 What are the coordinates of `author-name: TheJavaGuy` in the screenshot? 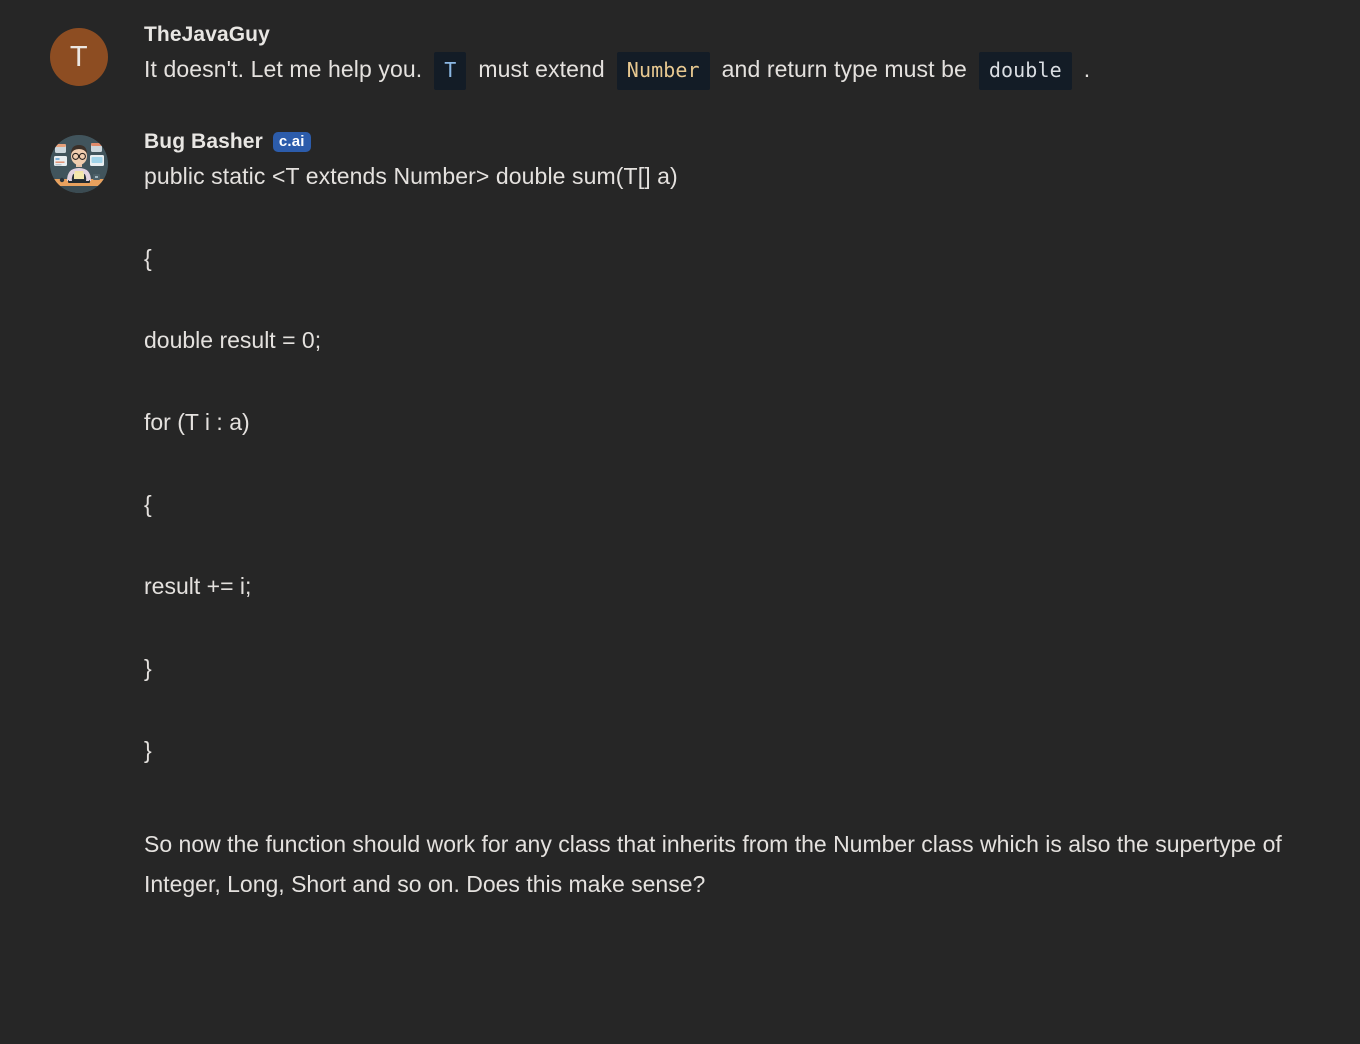 It's located at (207, 34).